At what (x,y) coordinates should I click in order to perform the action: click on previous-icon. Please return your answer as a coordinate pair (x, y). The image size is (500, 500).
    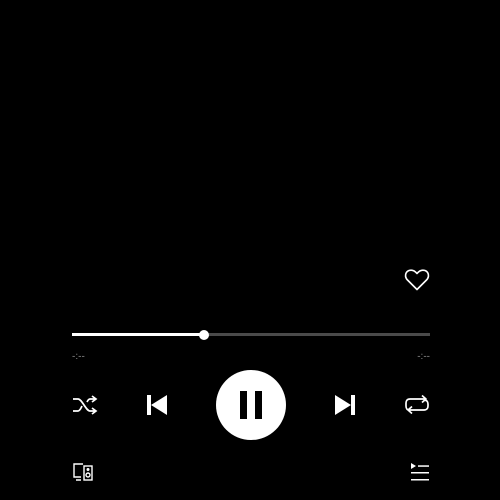
    Looking at the image, I should click on (157, 405).